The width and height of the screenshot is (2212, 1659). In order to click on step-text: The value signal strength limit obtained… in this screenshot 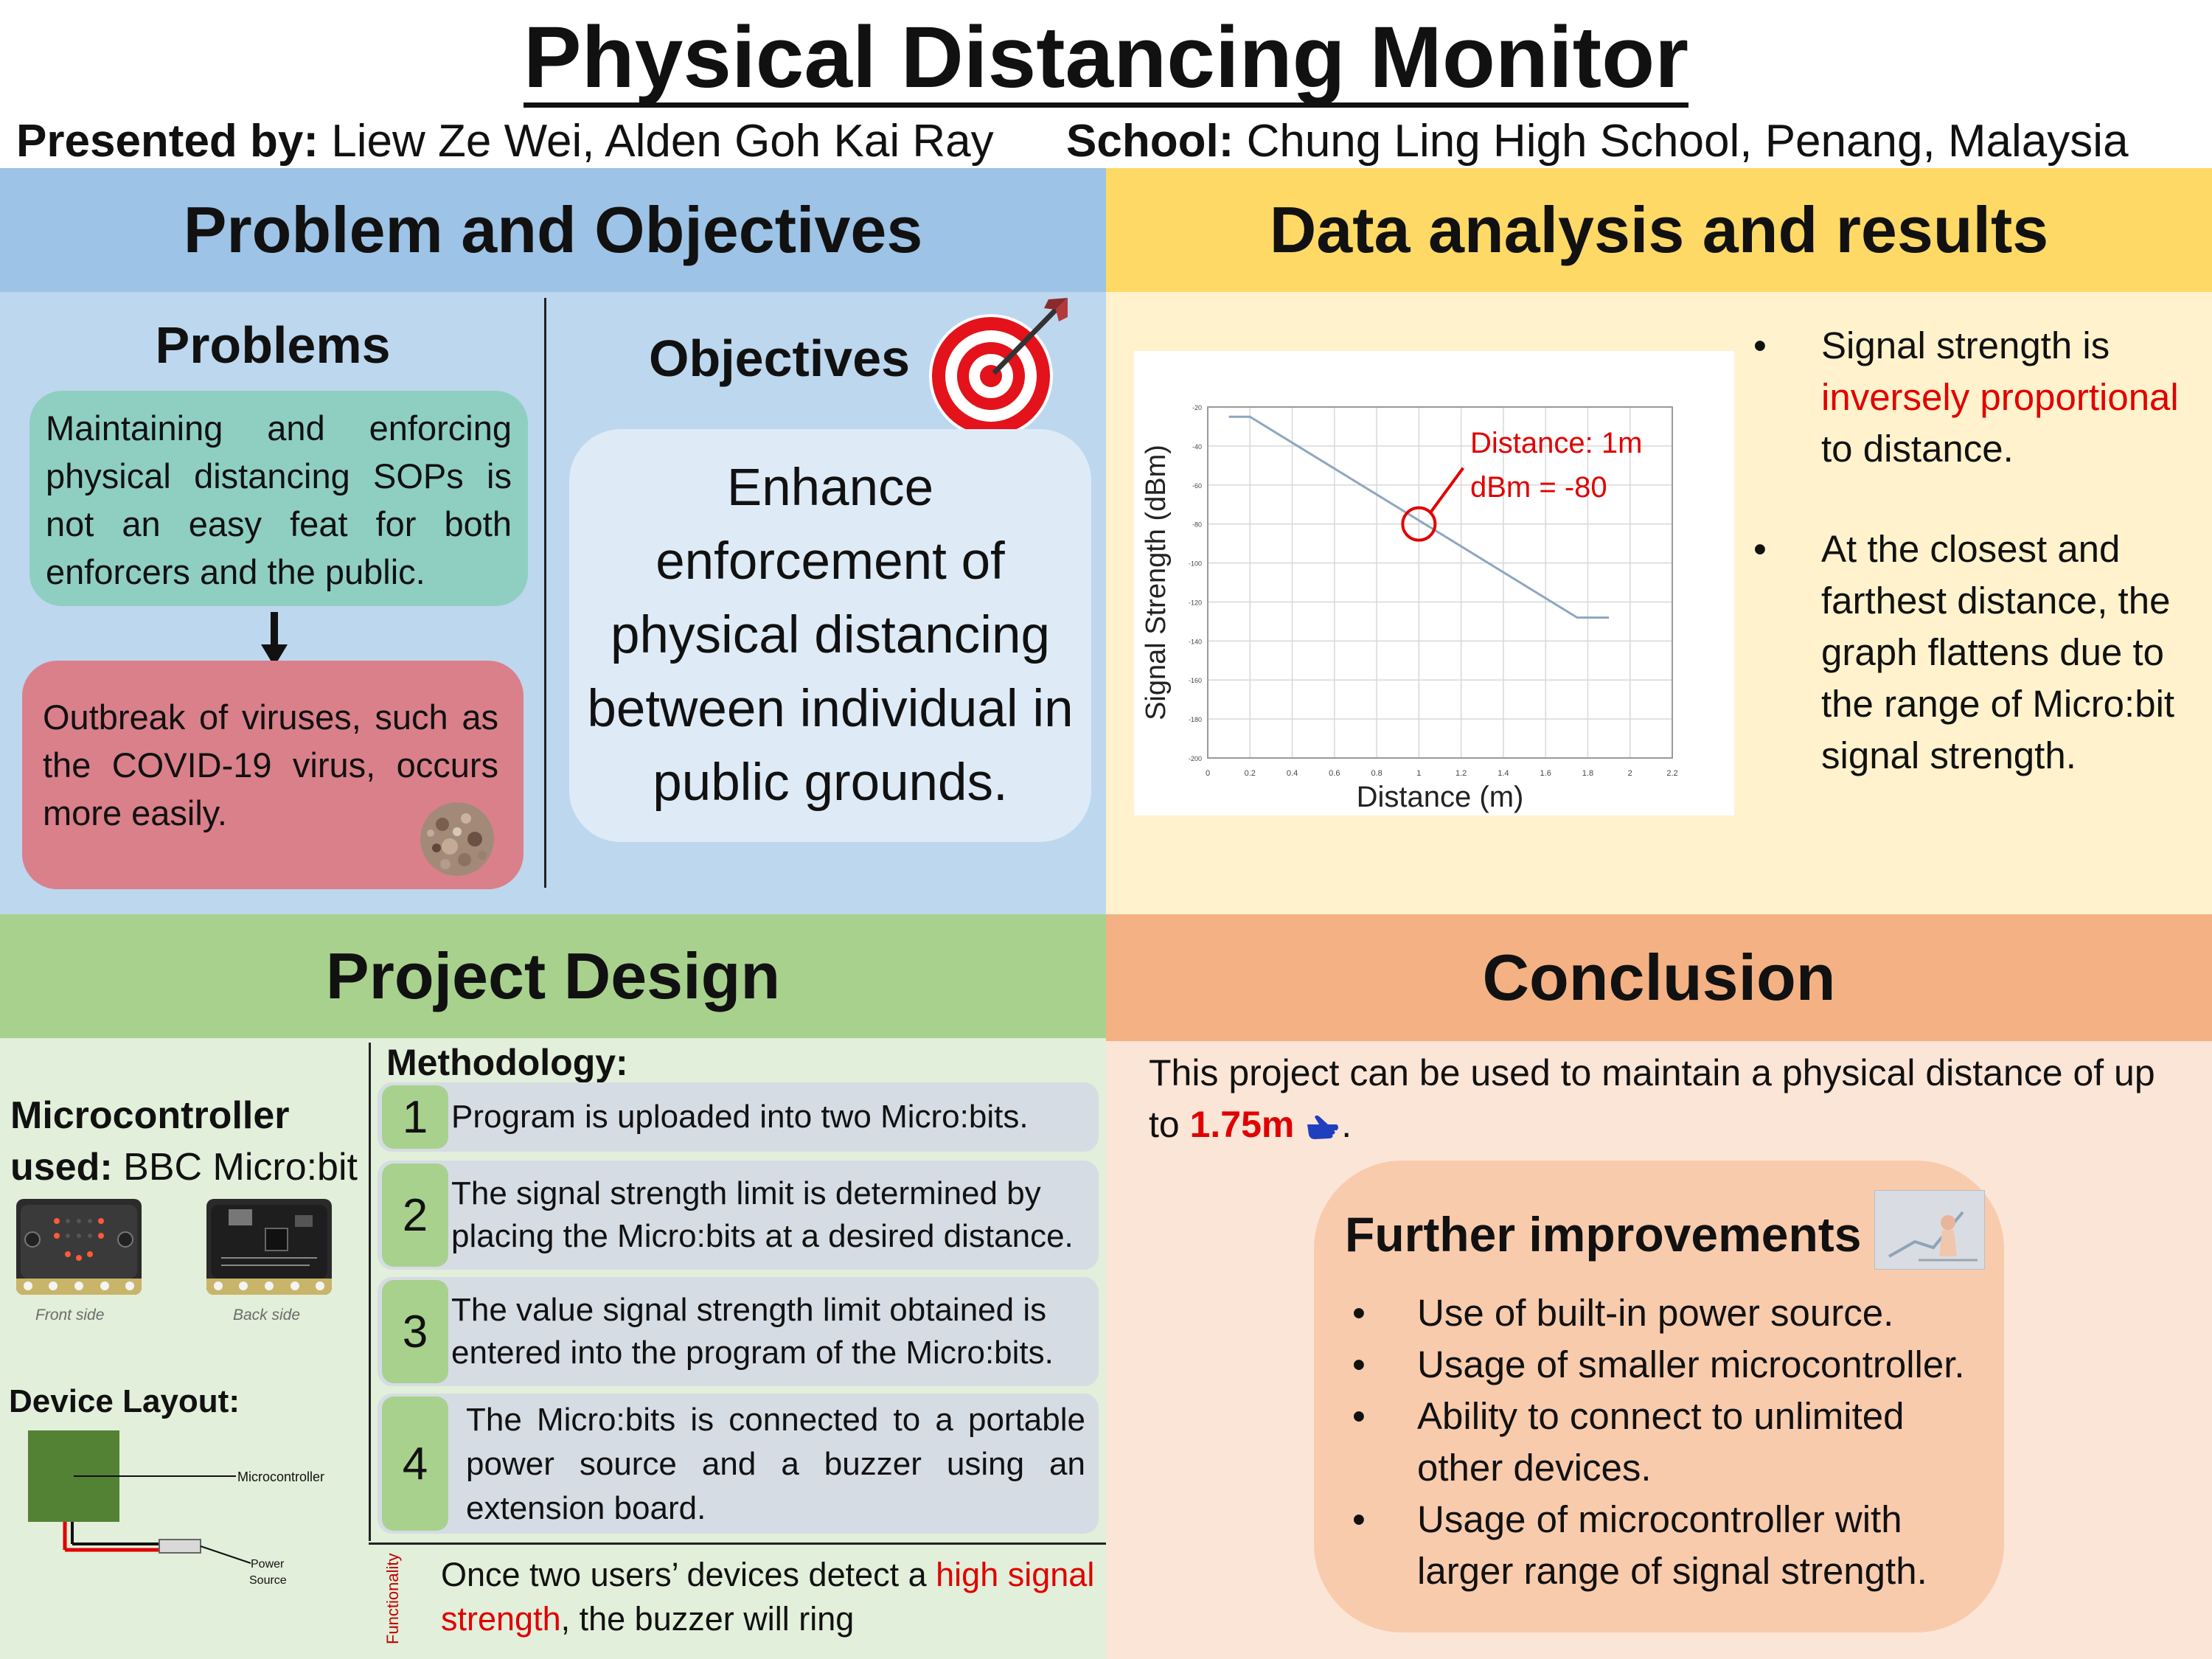, I will do `click(752, 1331)`.